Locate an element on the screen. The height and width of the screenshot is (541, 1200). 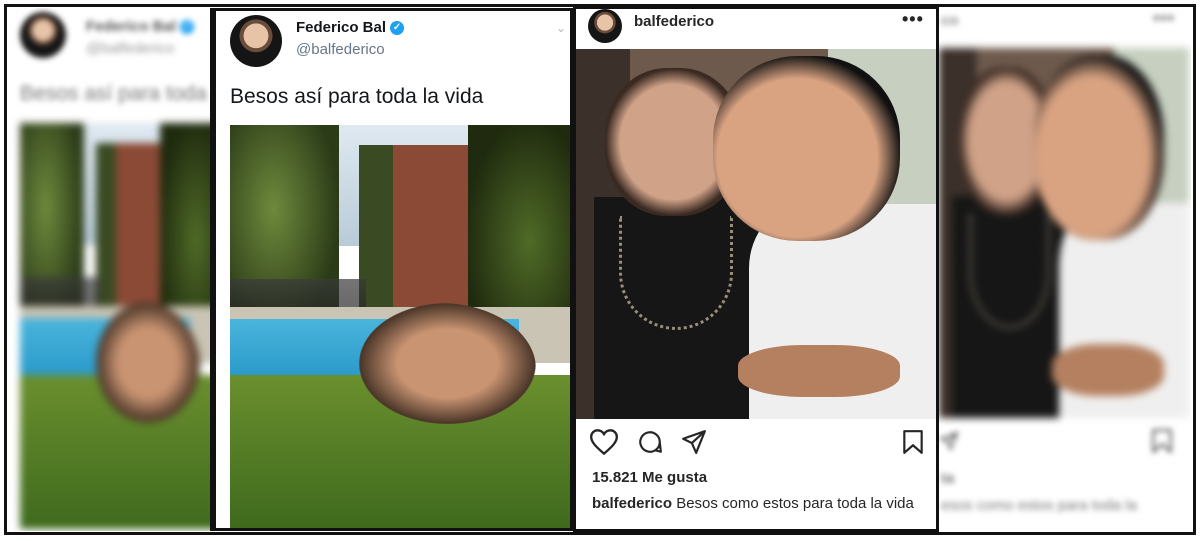
chevron-down-icon: ⌄ is located at coordinates (561, 28).